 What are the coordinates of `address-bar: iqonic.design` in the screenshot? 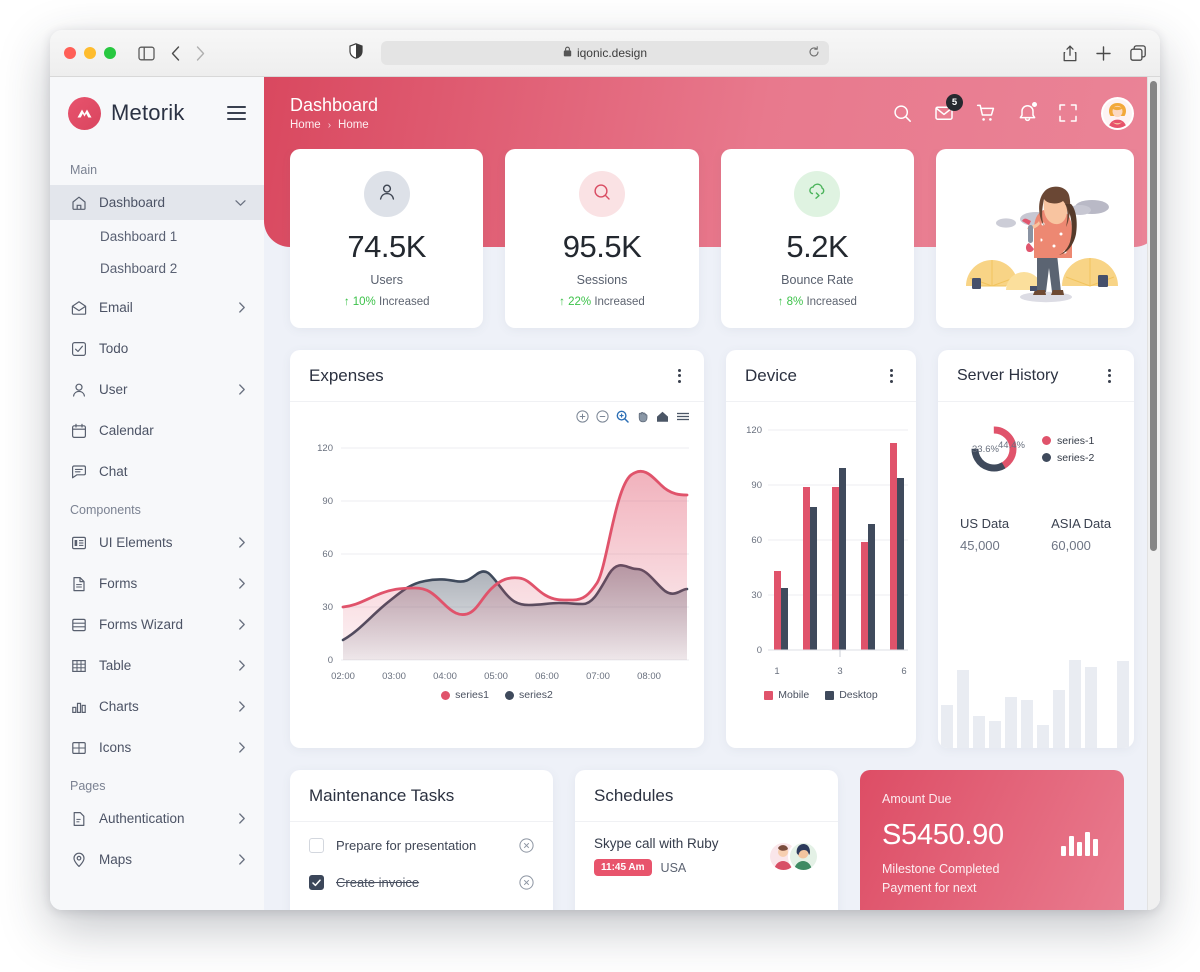 It's located at (605, 53).